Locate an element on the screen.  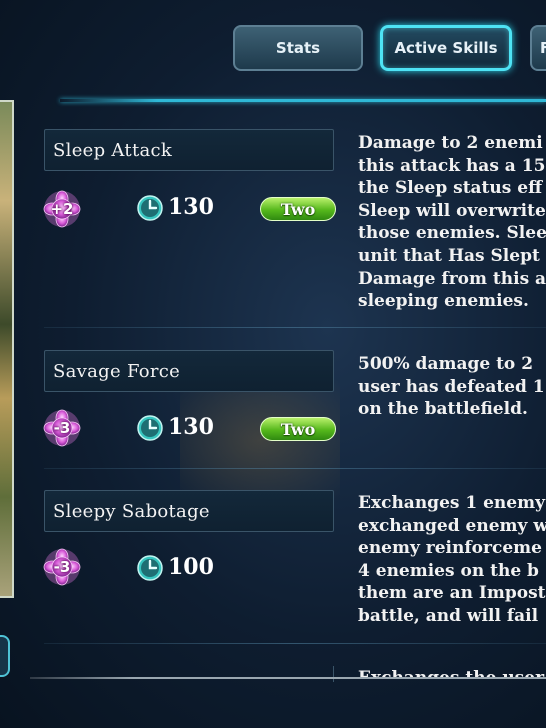
tab-next: F is located at coordinates (538, 48).